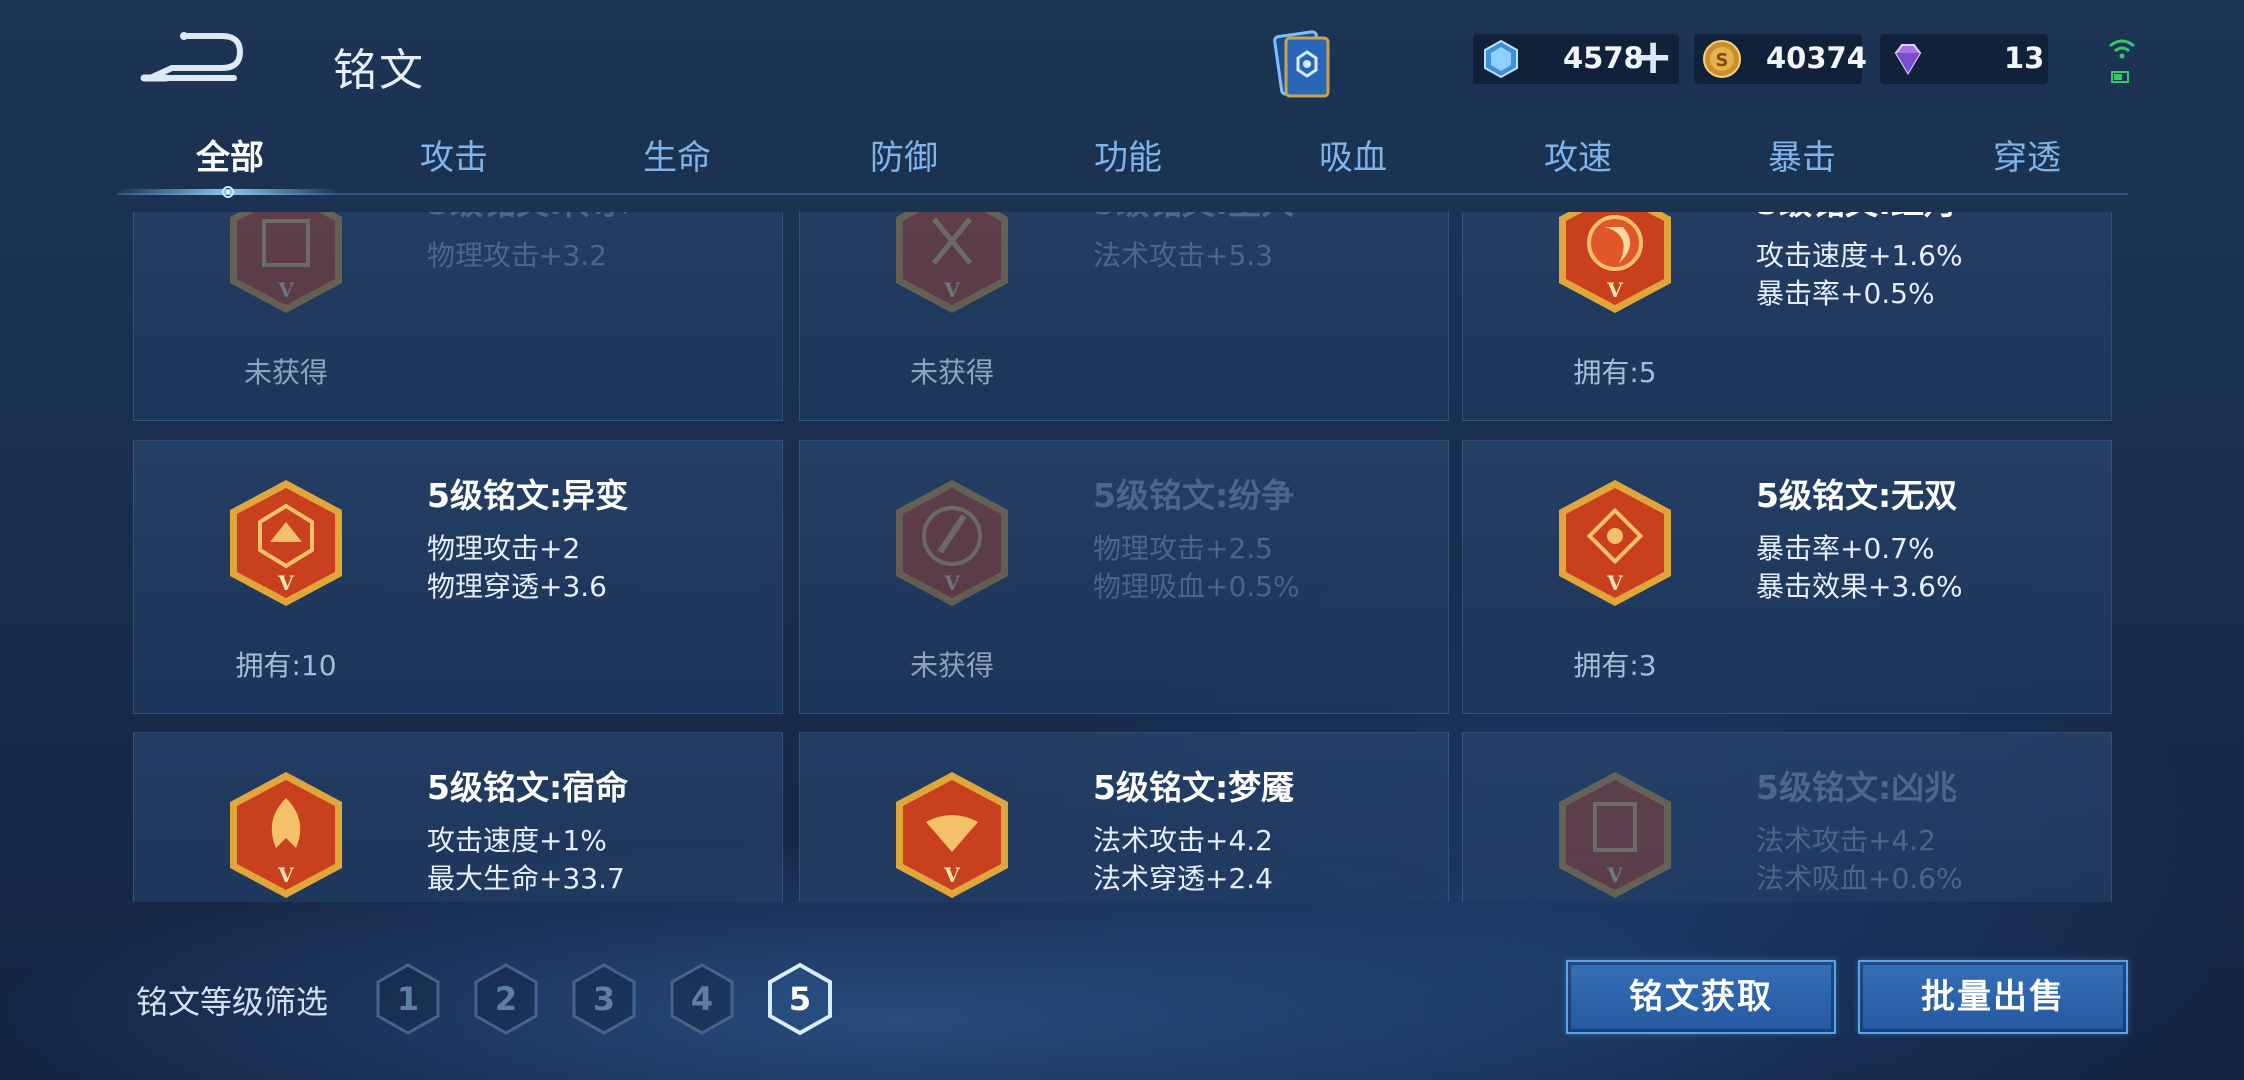  What do you see at coordinates (286, 665) in the screenshot?
I see `inscription-status: 拥有:10` at bounding box center [286, 665].